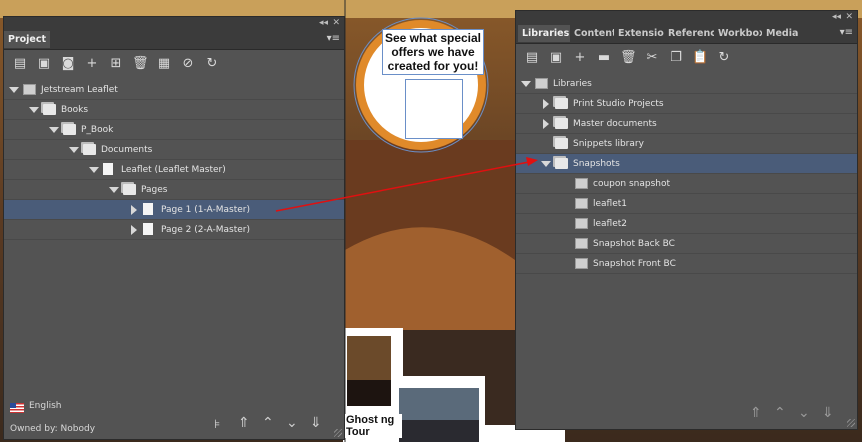 The image size is (862, 442). I want to click on tree-row-page-1-1-a-master: Page 1 (1-A-Master), so click(174, 210).